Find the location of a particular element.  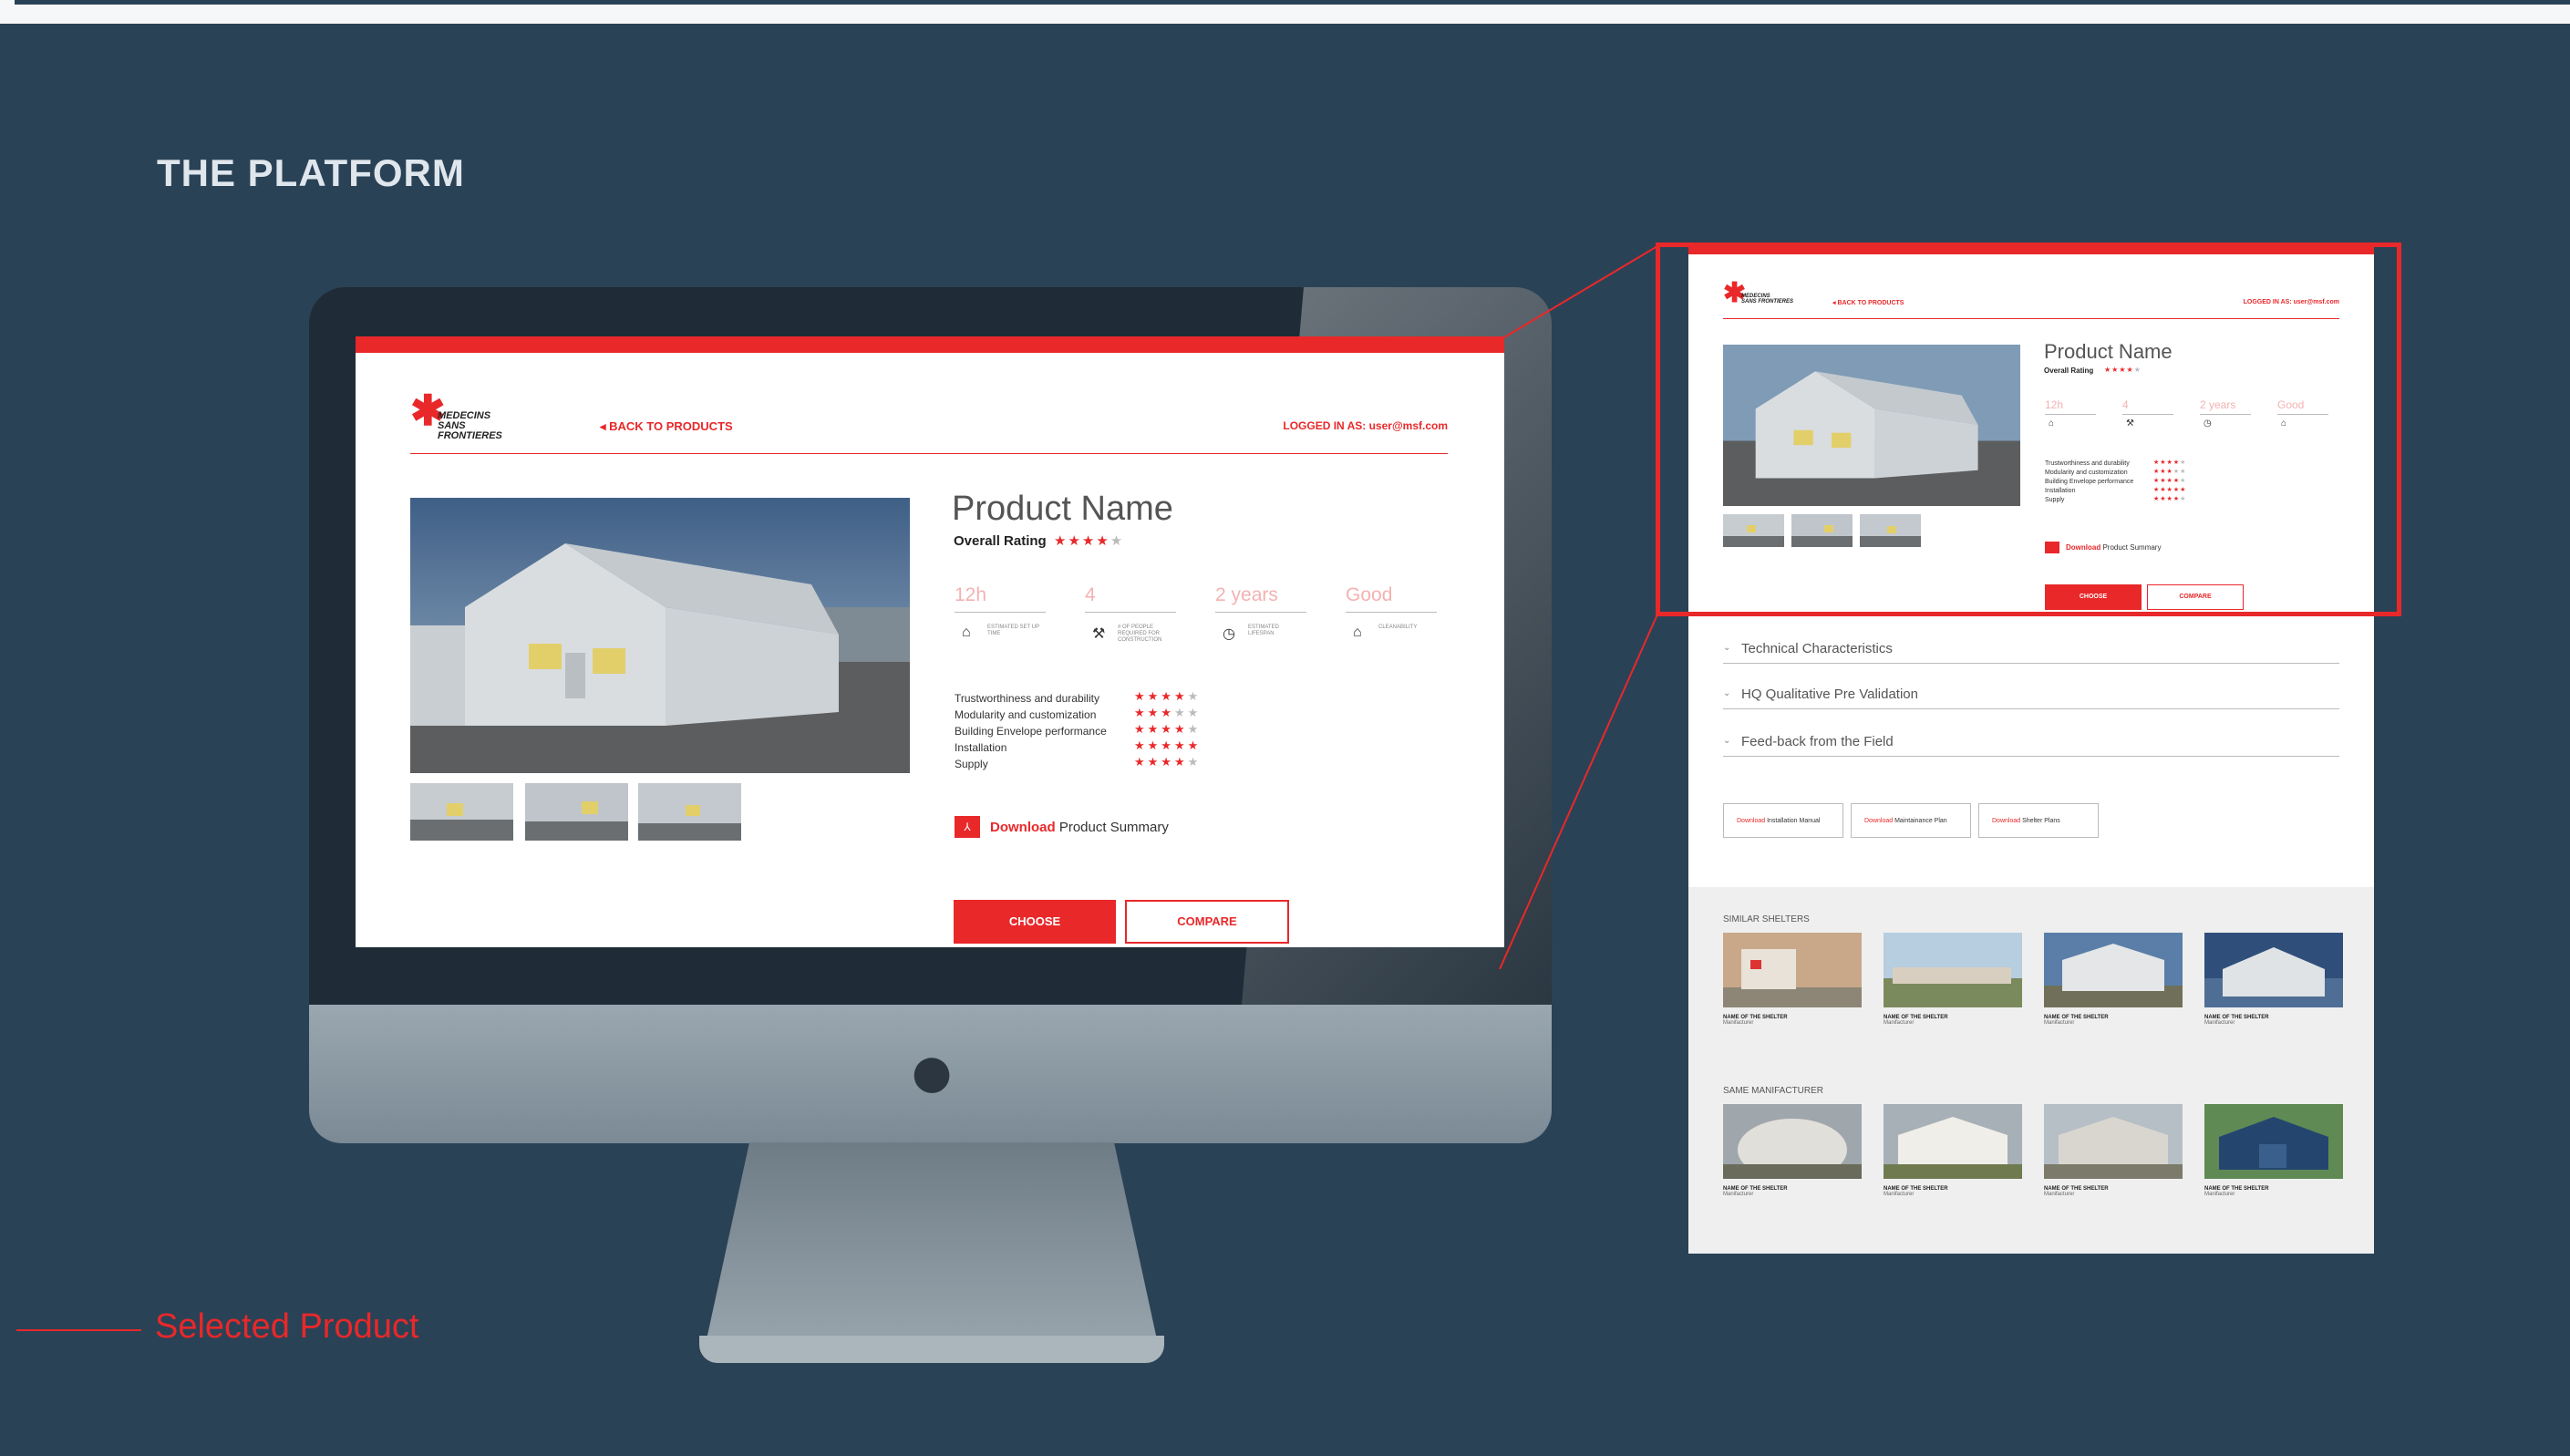

footer-line is located at coordinates (78, 1330).